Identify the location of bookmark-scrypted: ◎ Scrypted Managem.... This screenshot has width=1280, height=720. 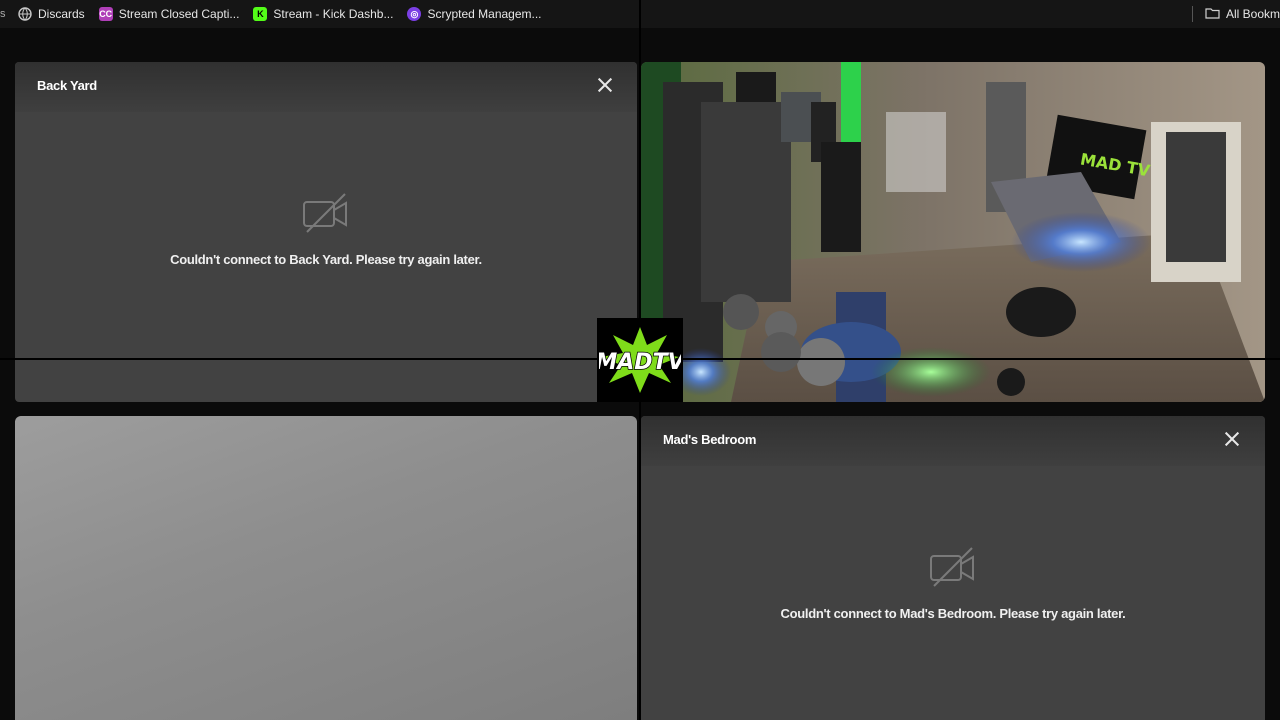
(474, 14).